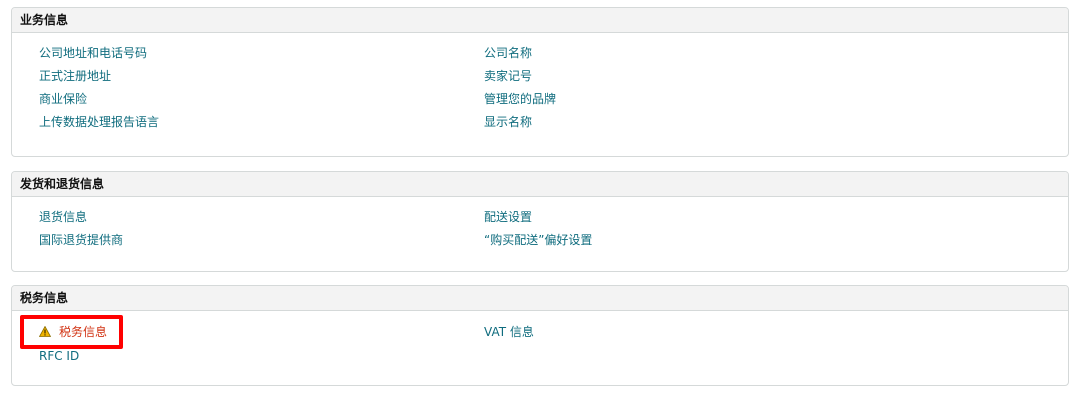 This screenshot has width=1080, height=398. I want to click on manage-brand-link: 管理您的品牌, so click(520, 99).